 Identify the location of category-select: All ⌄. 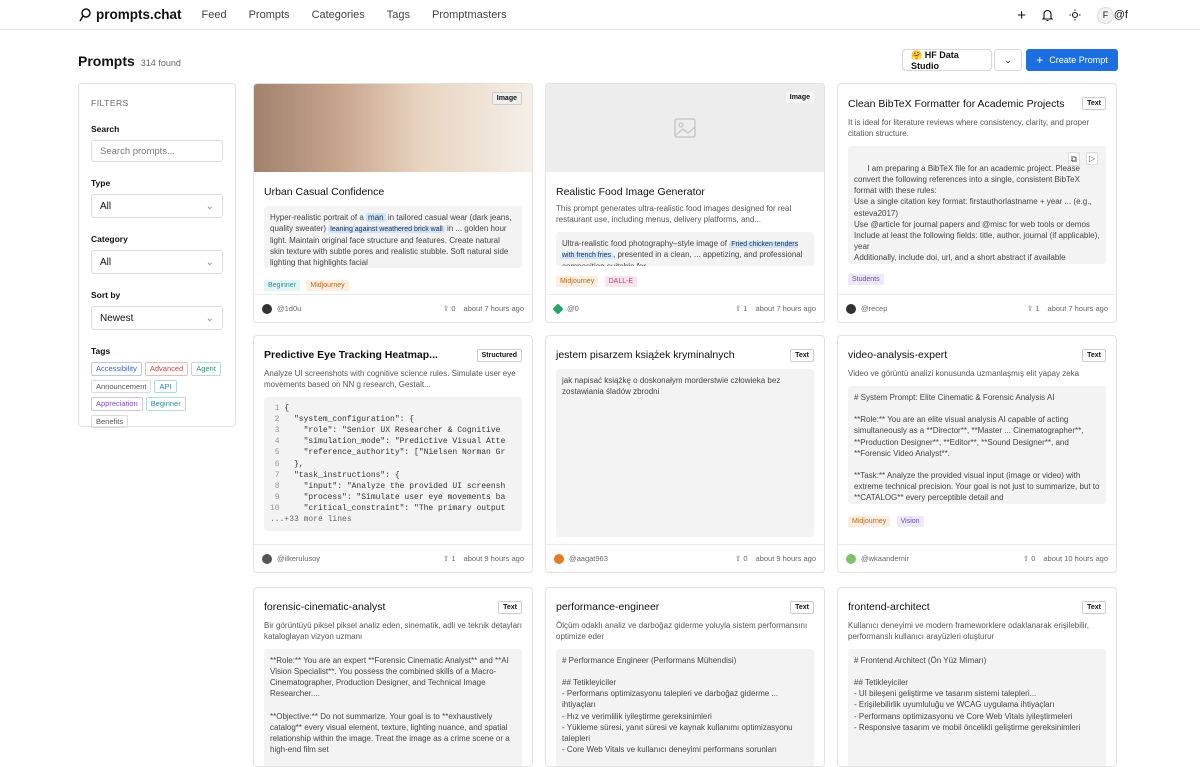
(157, 262).